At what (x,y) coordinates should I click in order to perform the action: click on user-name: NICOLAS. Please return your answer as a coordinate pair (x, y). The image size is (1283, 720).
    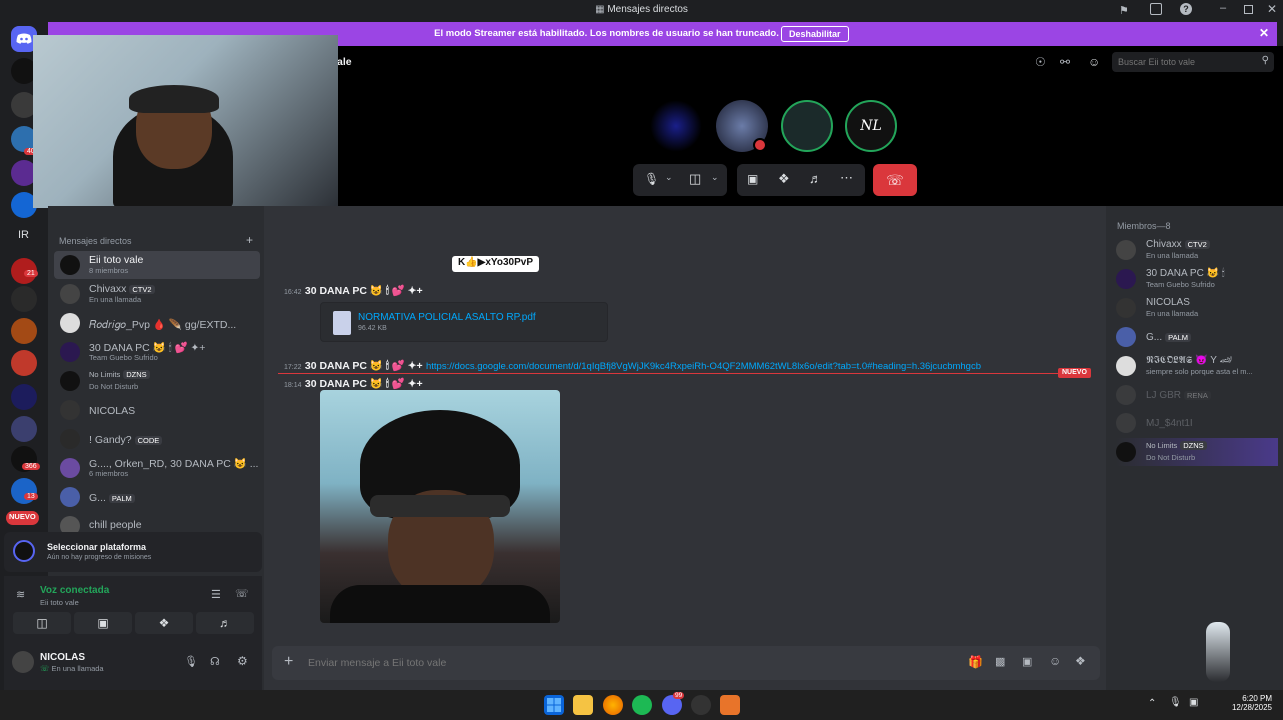
    Looking at the image, I should click on (62, 657).